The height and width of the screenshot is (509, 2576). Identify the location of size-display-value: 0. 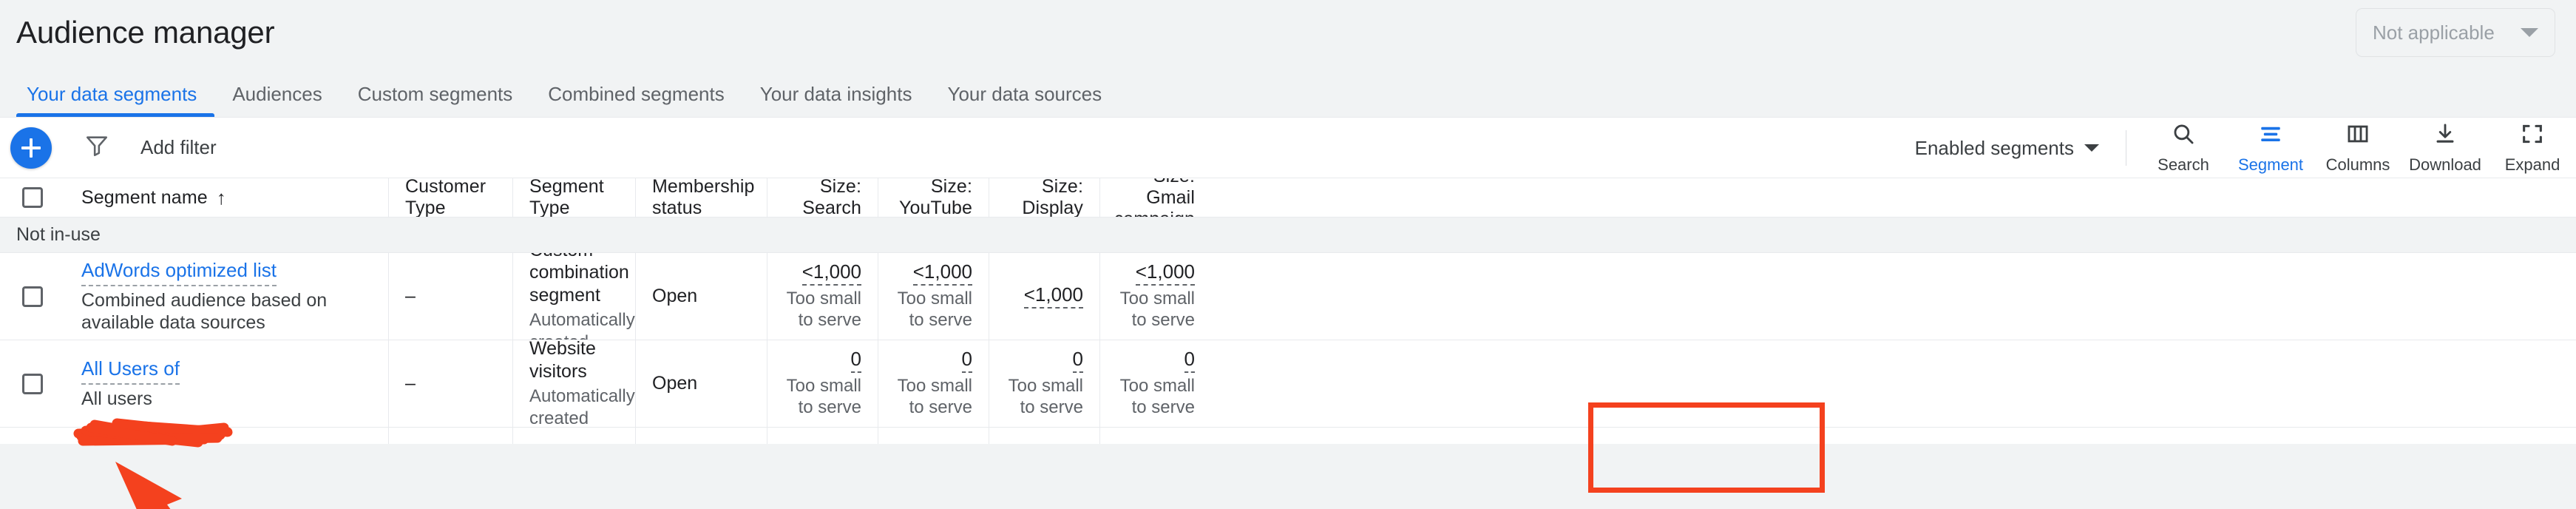
(1077, 360).